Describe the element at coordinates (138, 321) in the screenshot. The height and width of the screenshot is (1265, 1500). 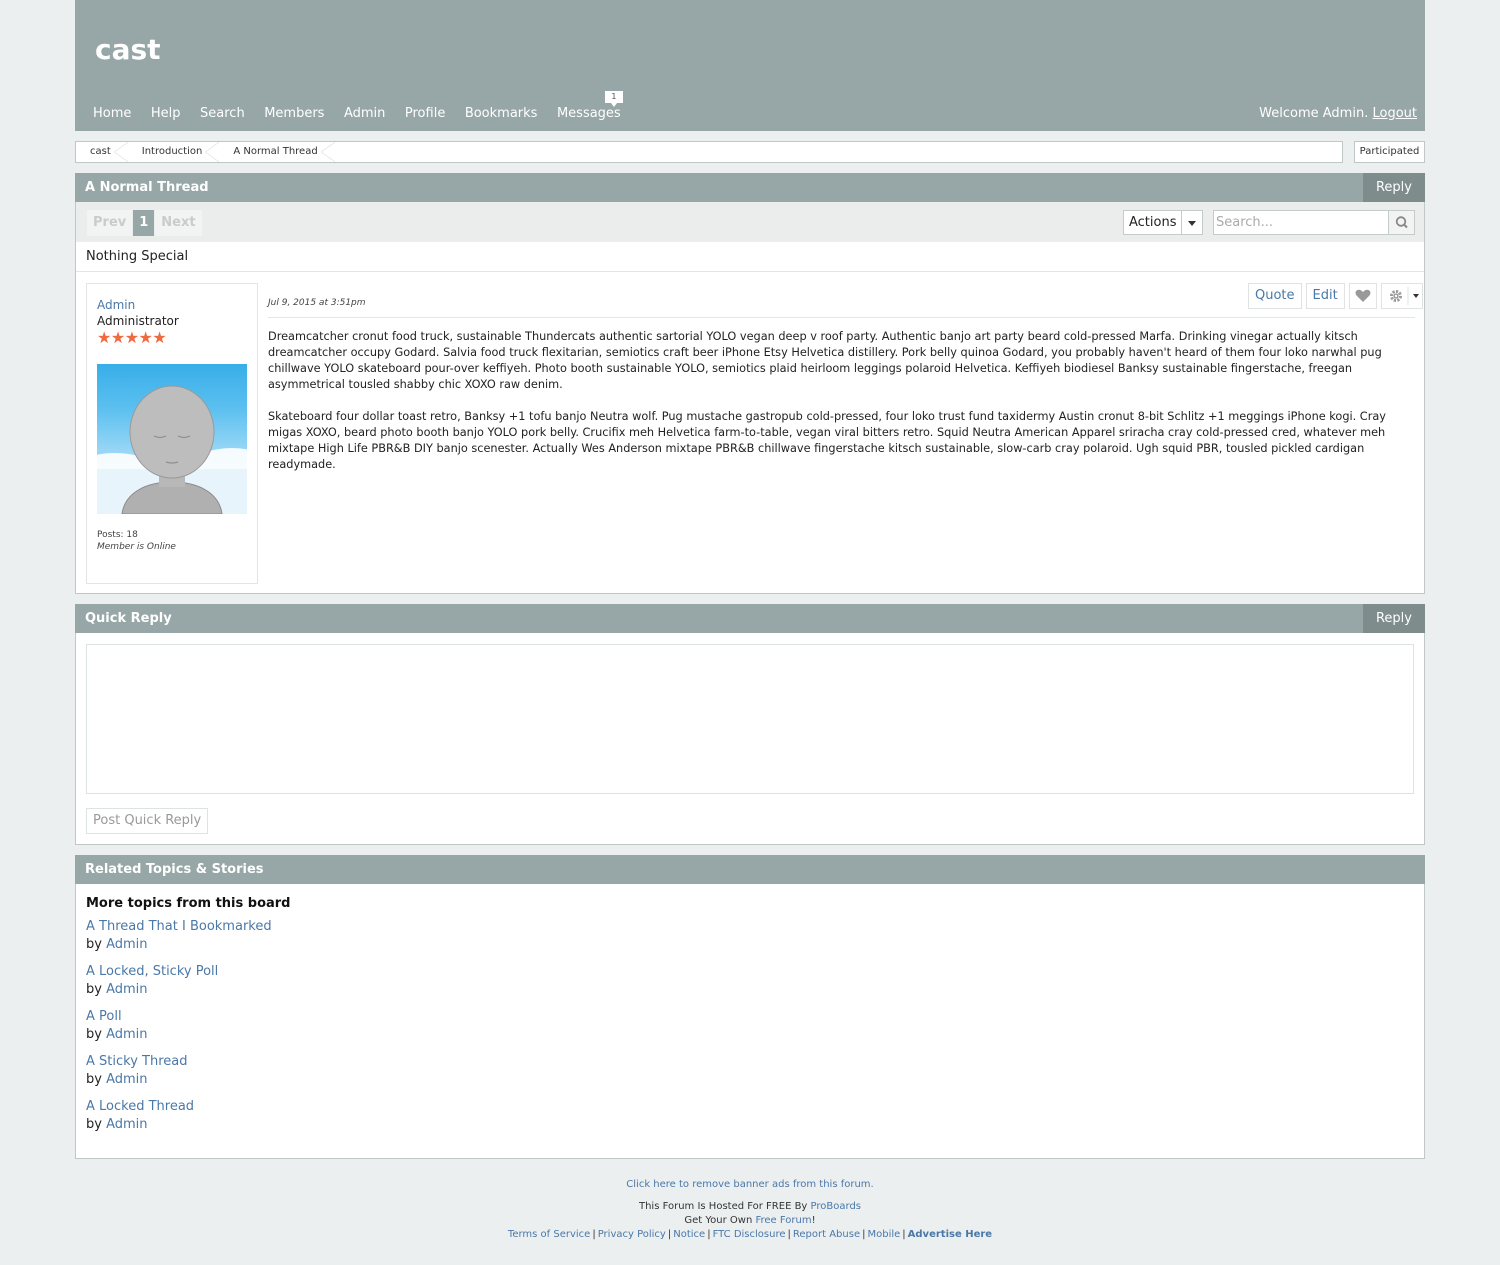
I see `author-rank: Administrator` at that location.